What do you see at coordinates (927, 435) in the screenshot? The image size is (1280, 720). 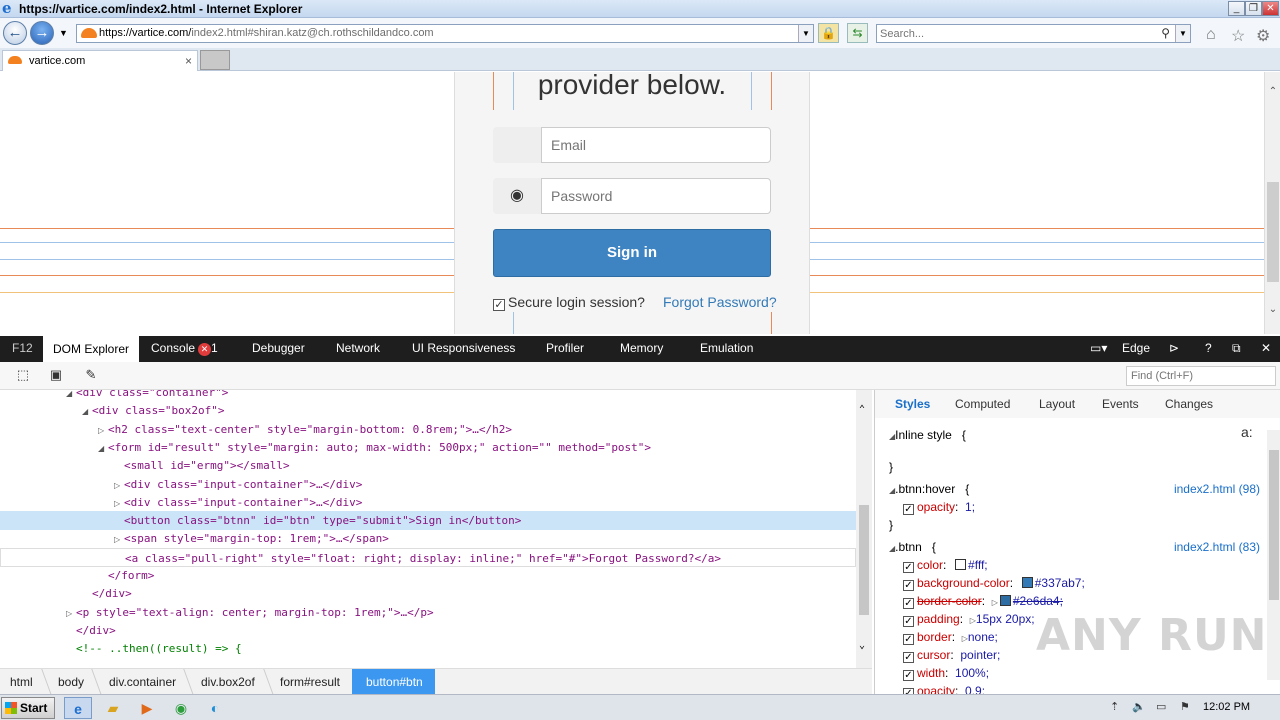 I see `inline-style-rule: ◢Inline style {` at bounding box center [927, 435].